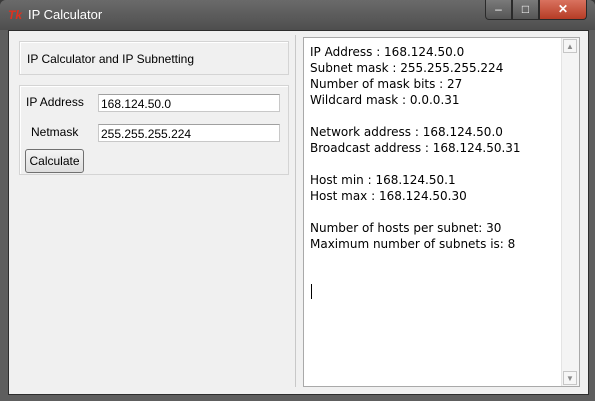 The width and height of the screenshot is (595, 401). Describe the element at coordinates (54, 161) in the screenshot. I see `calculate-button: Calculate` at that location.